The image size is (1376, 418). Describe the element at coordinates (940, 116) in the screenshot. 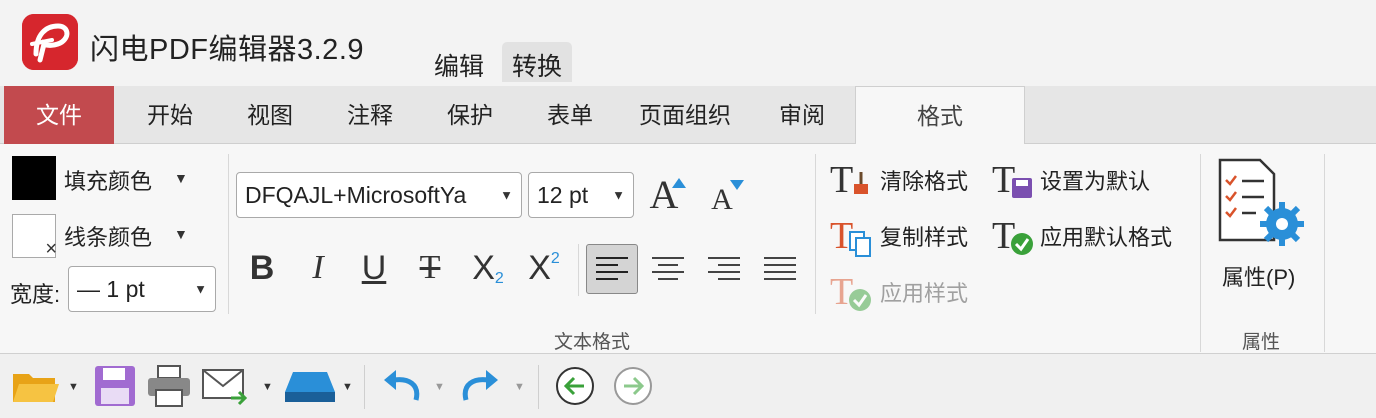

I see `tab-format: 格式` at that location.